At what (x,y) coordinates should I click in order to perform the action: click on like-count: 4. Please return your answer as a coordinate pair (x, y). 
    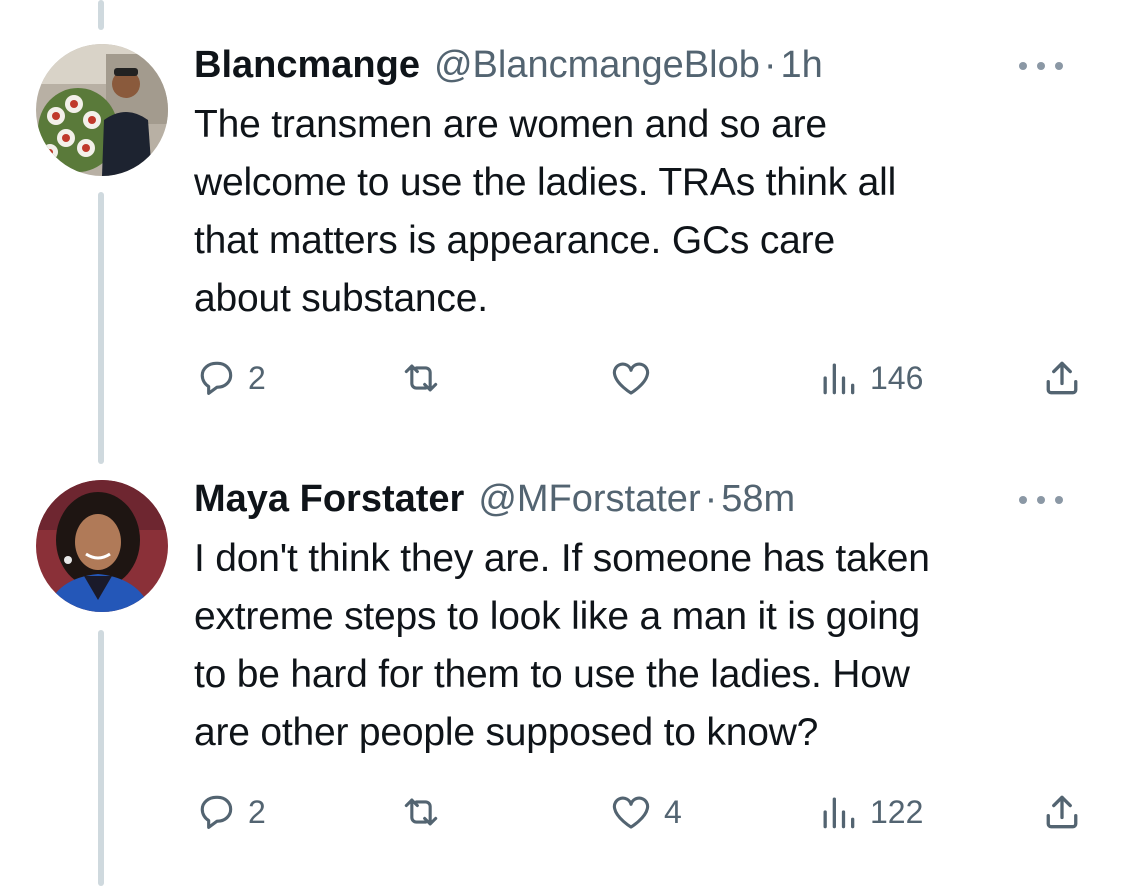
    Looking at the image, I should click on (673, 811).